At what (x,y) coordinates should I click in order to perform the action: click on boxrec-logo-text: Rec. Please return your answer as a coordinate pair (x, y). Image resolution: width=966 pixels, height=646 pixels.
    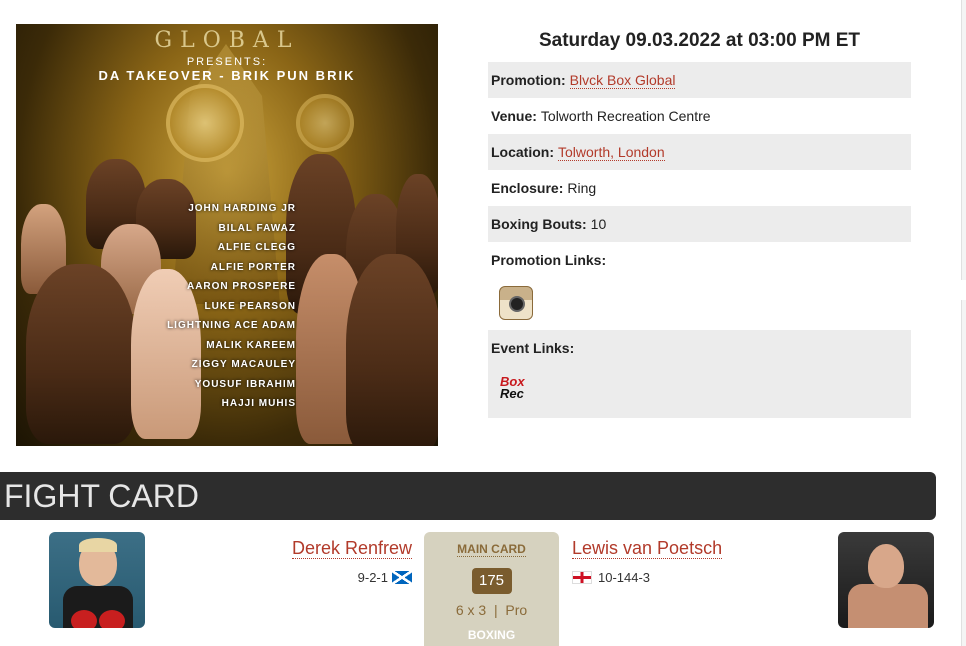
    Looking at the image, I should click on (512, 393).